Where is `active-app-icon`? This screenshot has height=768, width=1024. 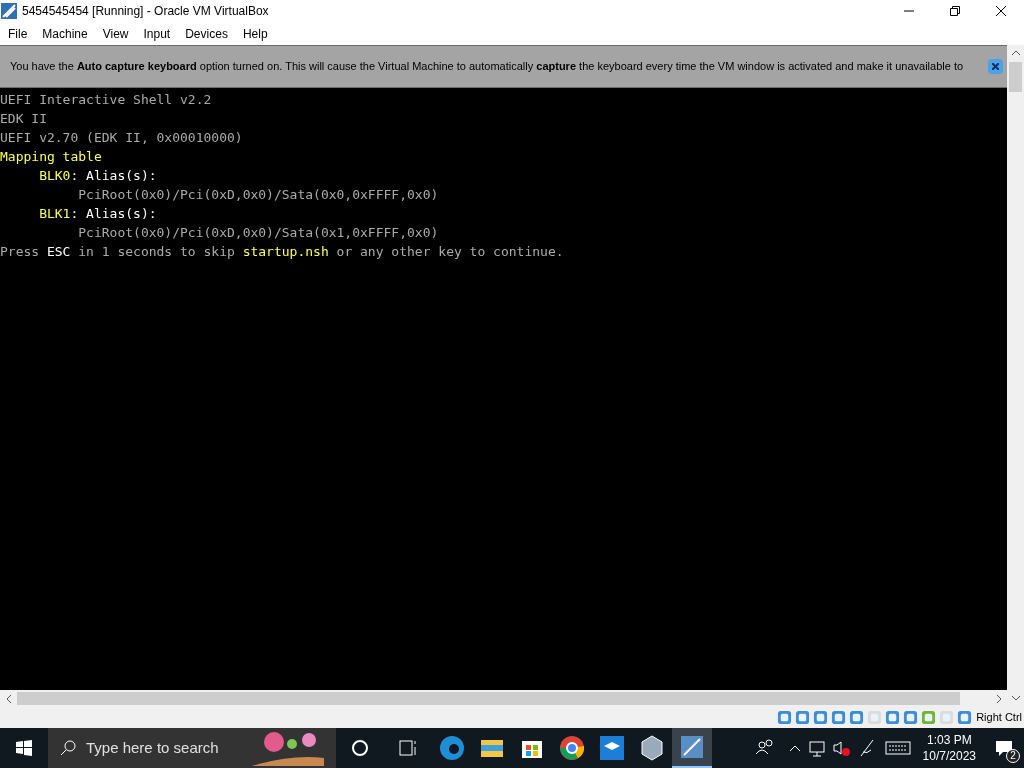 active-app-icon is located at coordinates (692, 748).